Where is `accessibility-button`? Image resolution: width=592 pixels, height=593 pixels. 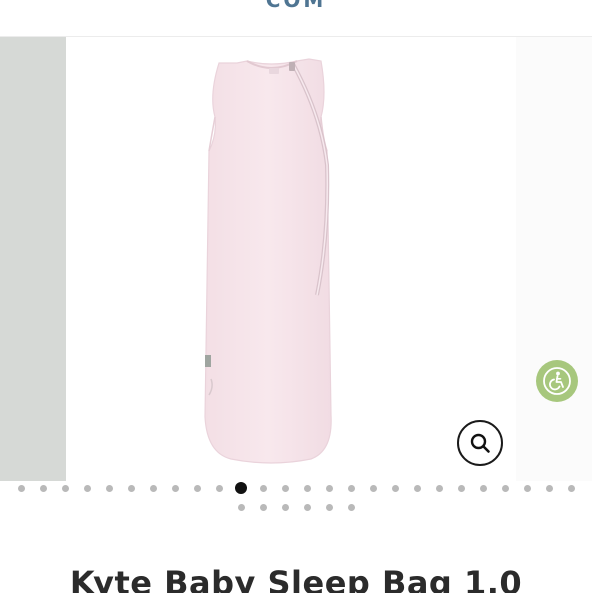 accessibility-button is located at coordinates (557, 381).